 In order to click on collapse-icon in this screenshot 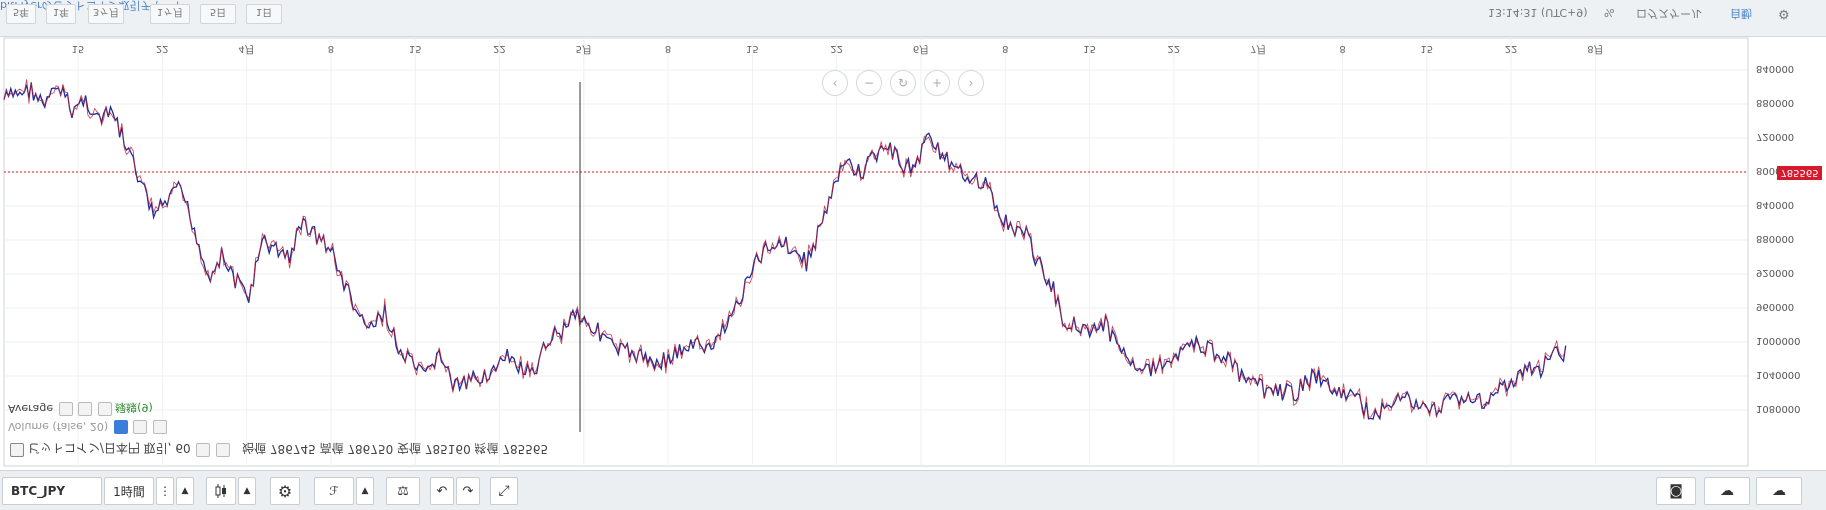, I will do `click(17, 449)`.